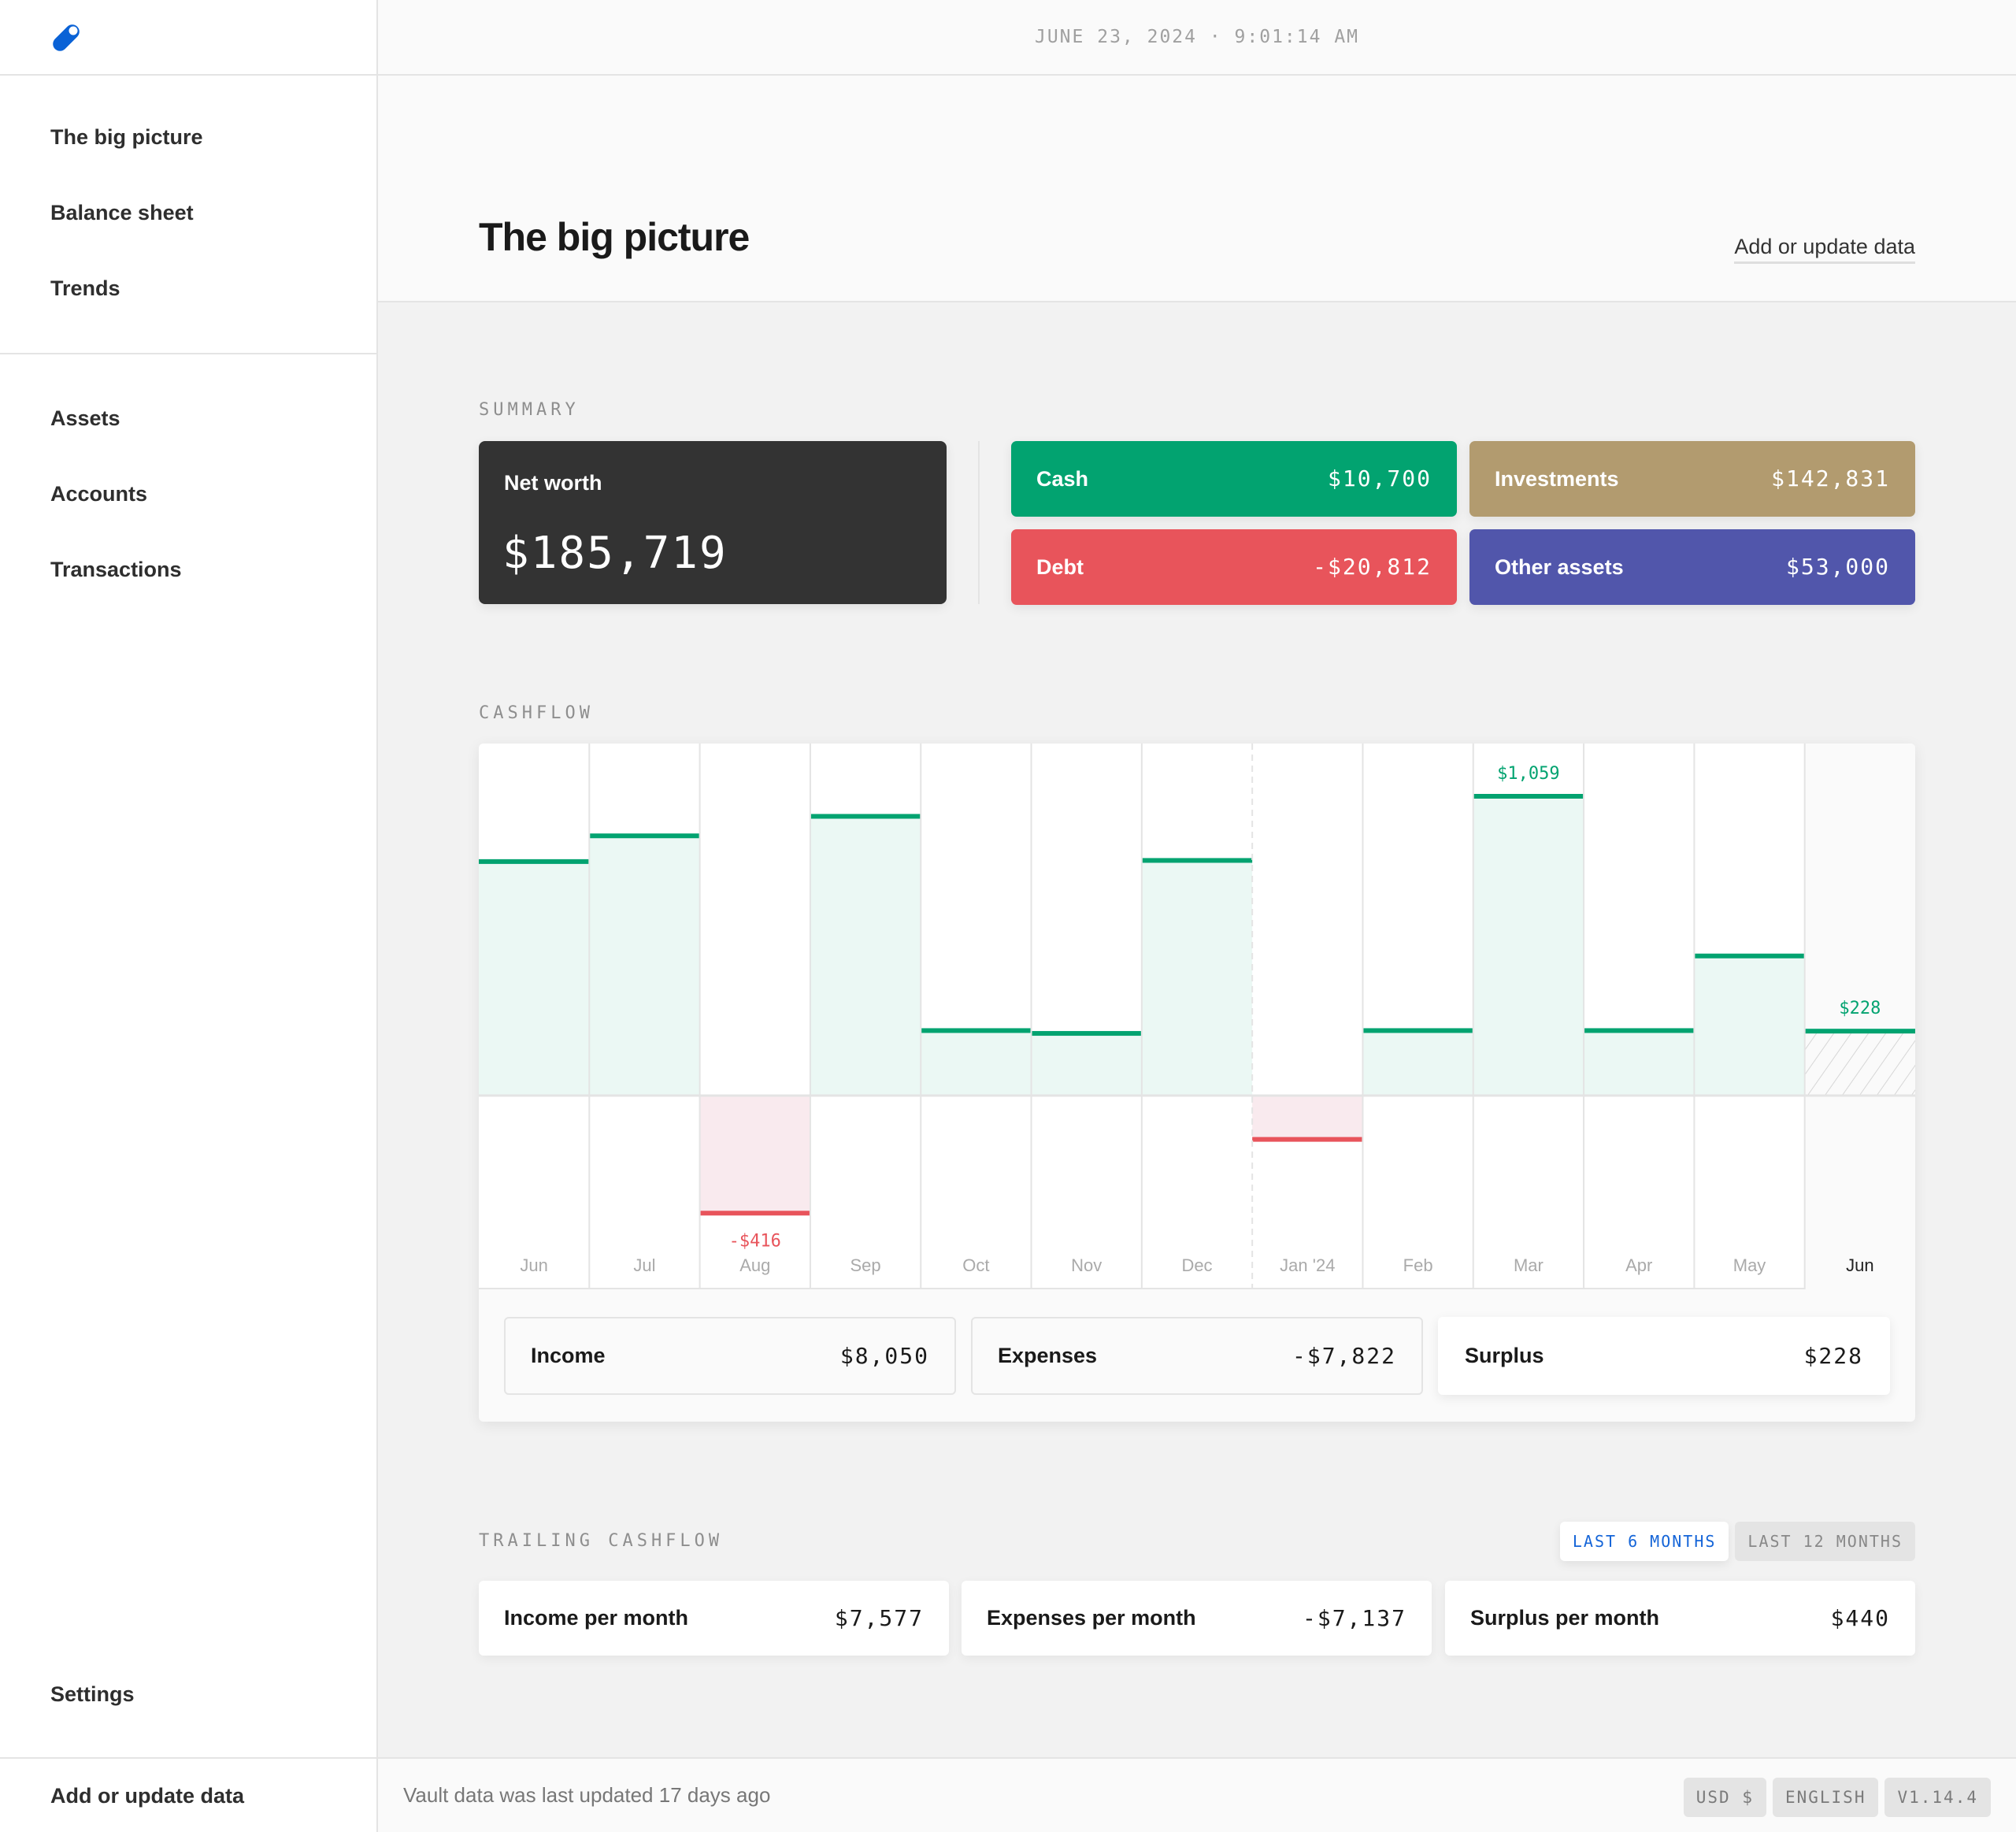 The image size is (2016, 1832). What do you see at coordinates (188, 569) in the screenshot?
I see `nav-item-transactions: Transactions` at bounding box center [188, 569].